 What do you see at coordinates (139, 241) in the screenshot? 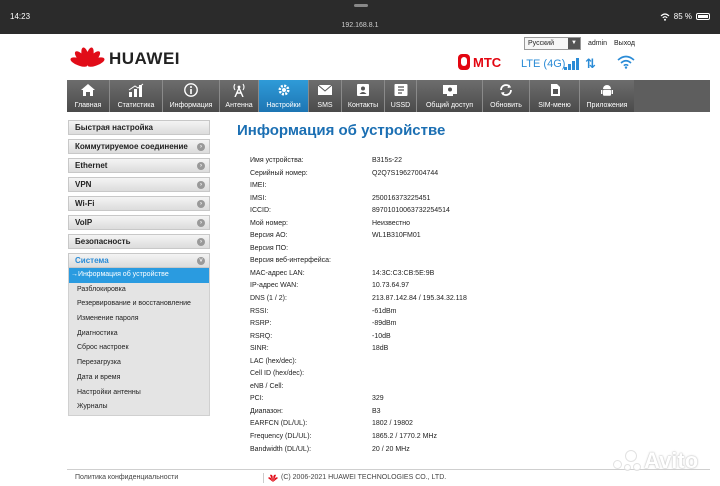
I see `sidebar-item-security: Безопасность ›` at bounding box center [139, 241].